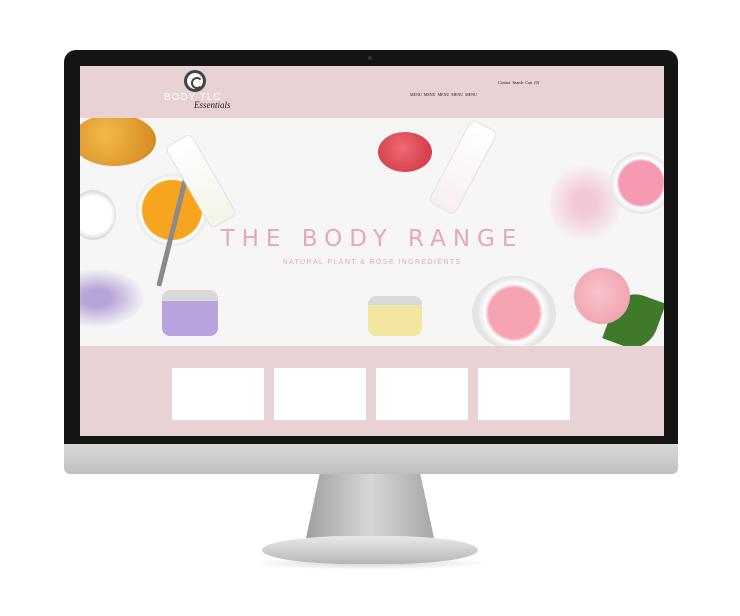  Describe the element at coordinates (371, 459) in the screenshot. I see `monitor-chin` at that location.